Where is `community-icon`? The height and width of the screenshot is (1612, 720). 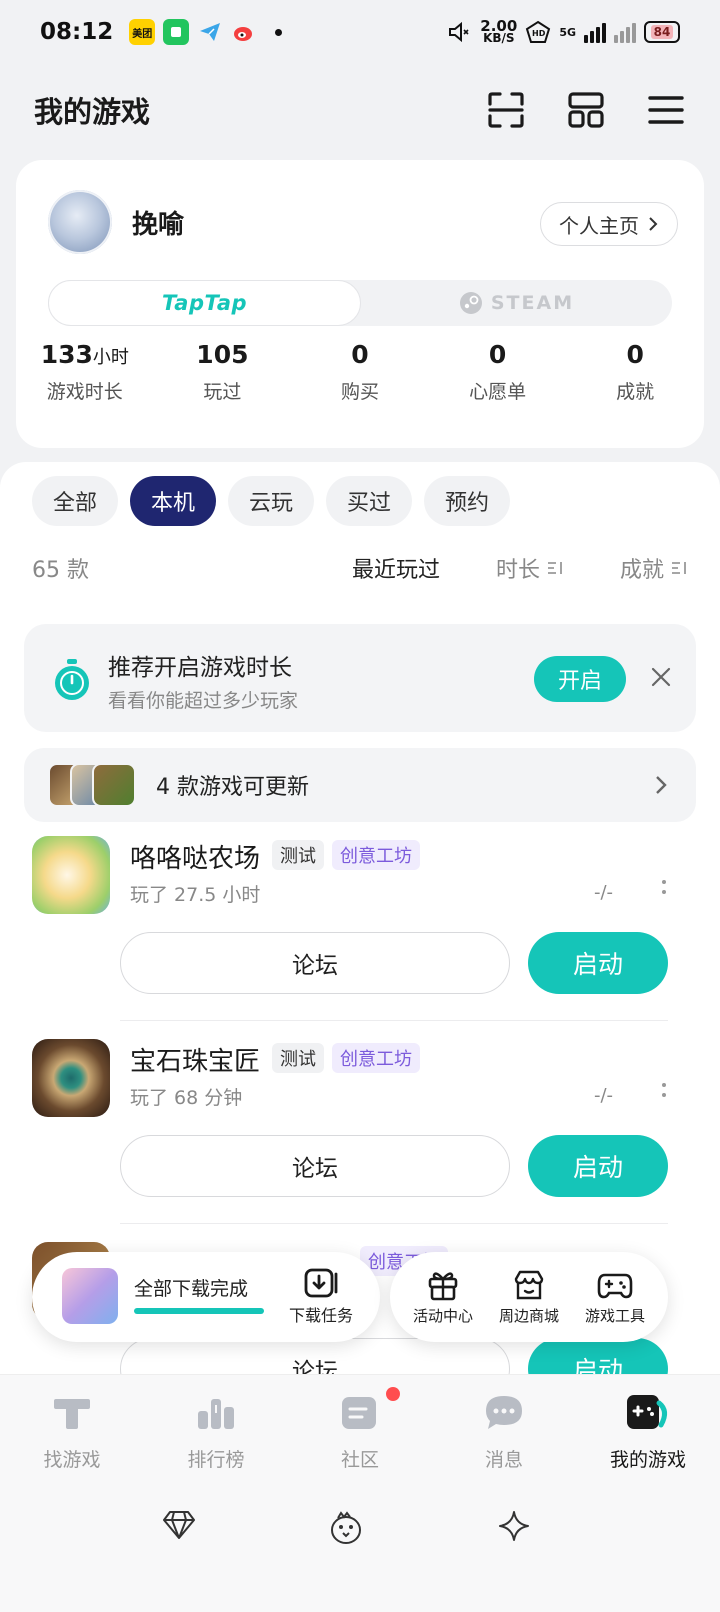
community-icon is located at coordinates (359, 1413).